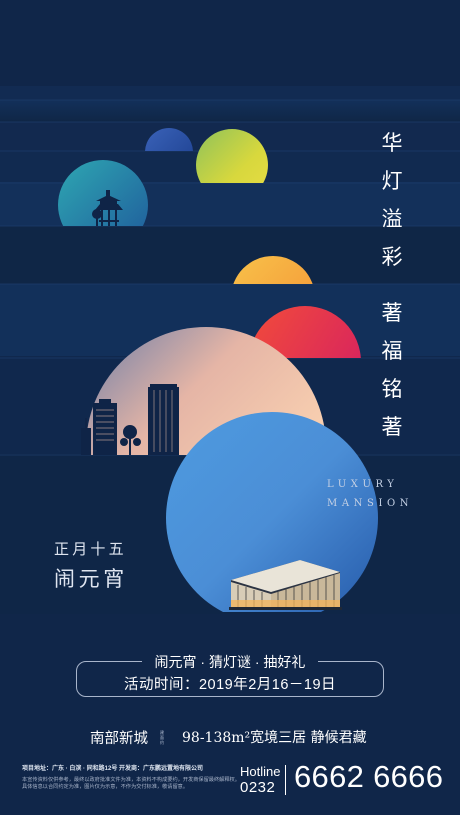 The height and width of the screenshot is (815, 460). I want to click on headline-char: 华, so click(392, 143).